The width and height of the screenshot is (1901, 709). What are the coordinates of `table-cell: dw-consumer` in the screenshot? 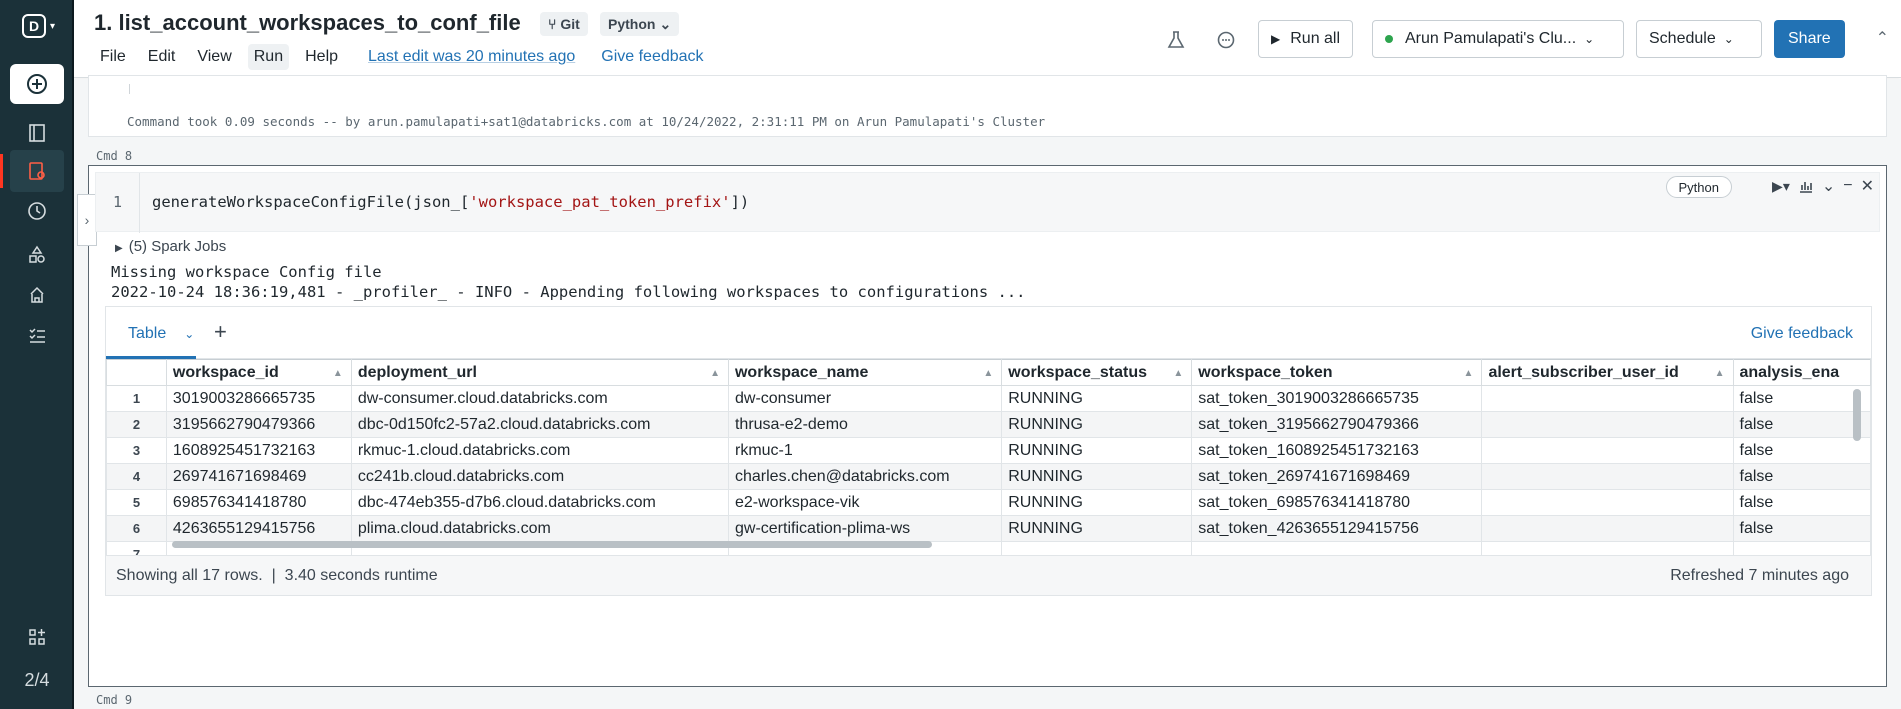 It's located at (865, 398).